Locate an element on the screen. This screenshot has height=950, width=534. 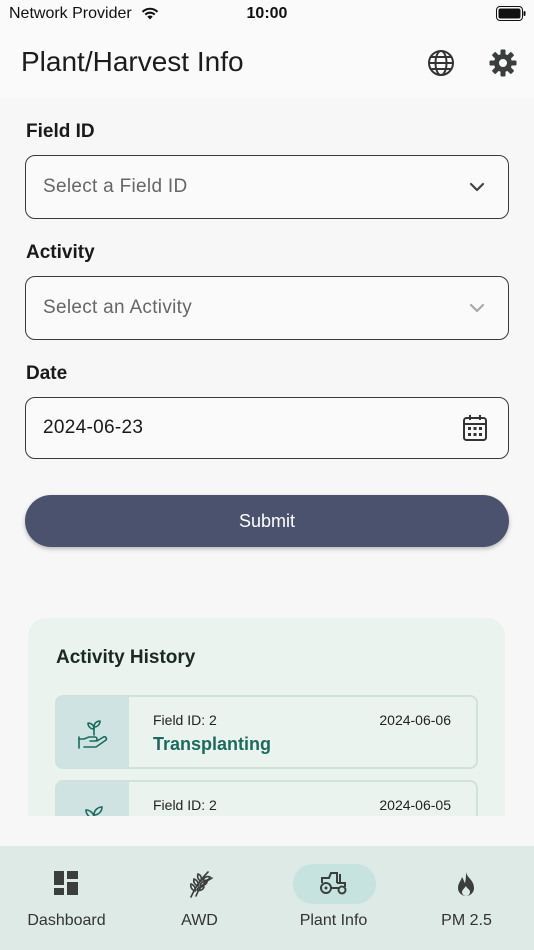
dashboard-icon is located at coordinates (66, 885).